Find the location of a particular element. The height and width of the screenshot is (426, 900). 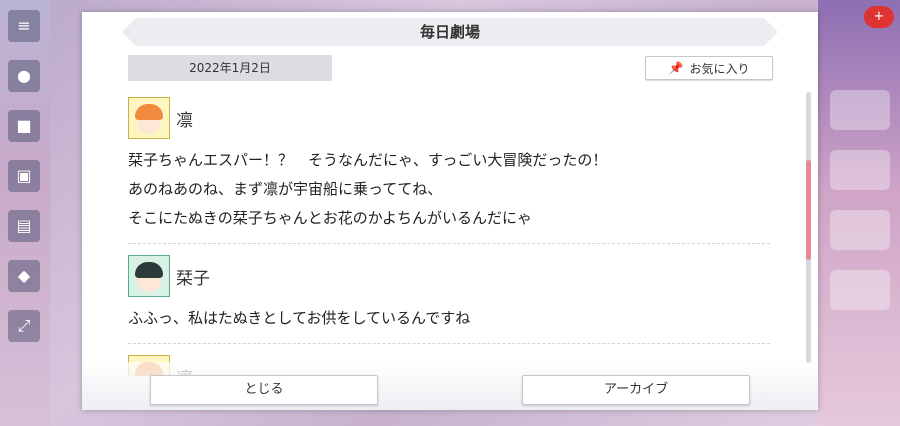

item-icon: ◆ is located at coordinates (24, 276).